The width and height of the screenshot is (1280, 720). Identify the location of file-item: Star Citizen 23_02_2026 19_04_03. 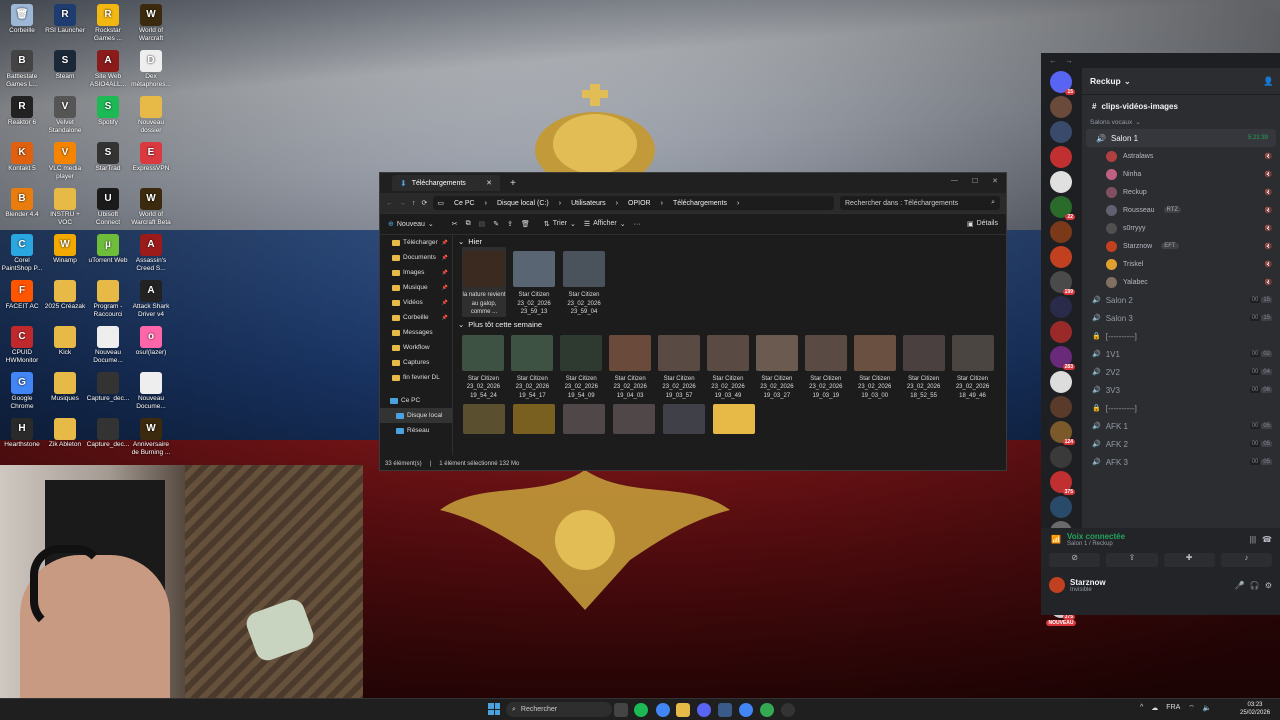
(630, 366).